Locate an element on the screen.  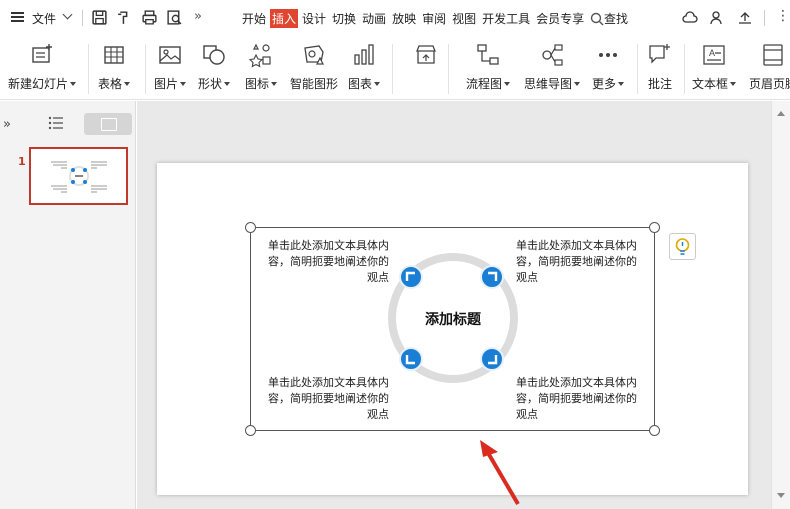
format-painter-icon is located at coordinates (124, 17).